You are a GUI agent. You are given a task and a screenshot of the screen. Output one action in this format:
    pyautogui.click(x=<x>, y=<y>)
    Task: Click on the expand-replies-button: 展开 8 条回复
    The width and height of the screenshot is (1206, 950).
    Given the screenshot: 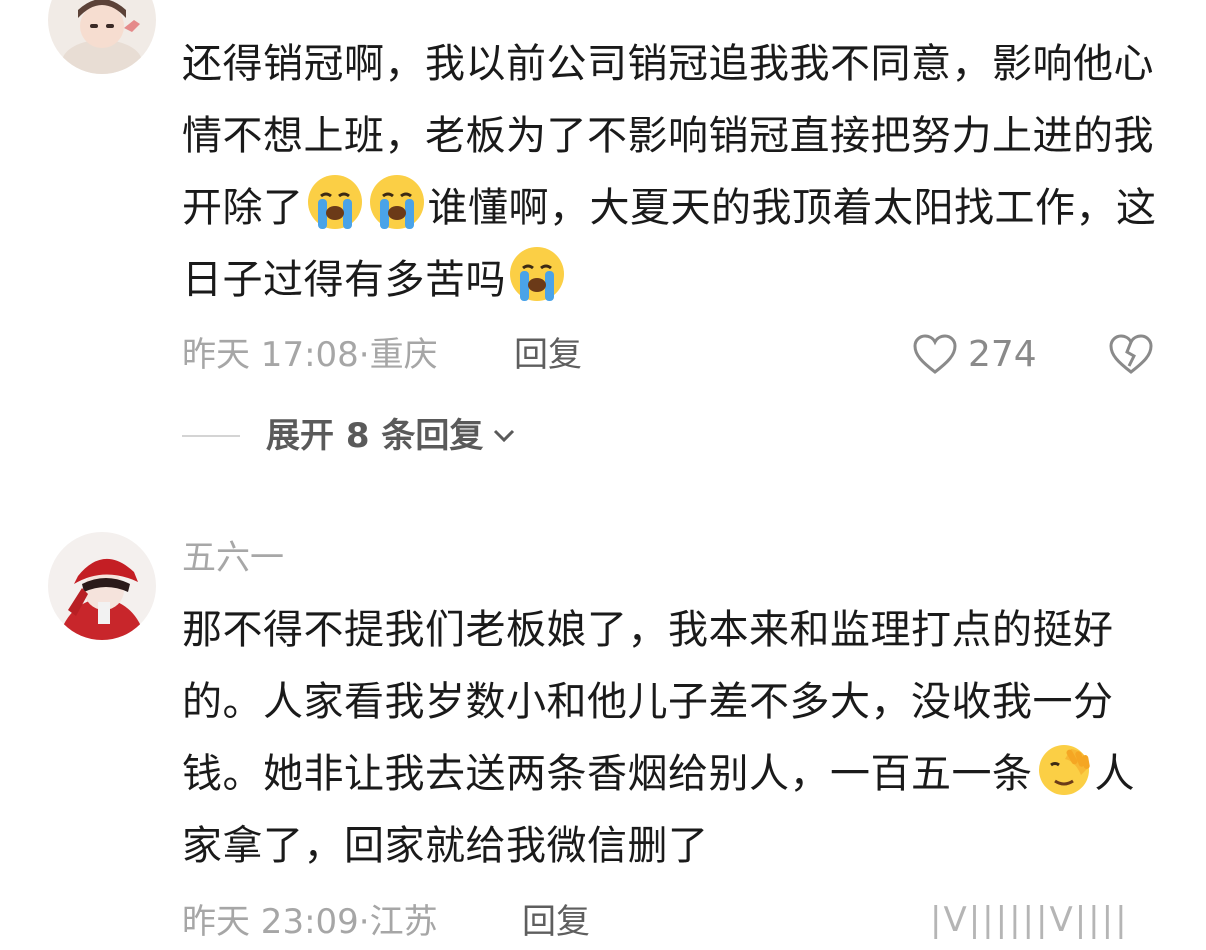 What is the action you would take?
    pyautogui.click(x=349, y=436)
    